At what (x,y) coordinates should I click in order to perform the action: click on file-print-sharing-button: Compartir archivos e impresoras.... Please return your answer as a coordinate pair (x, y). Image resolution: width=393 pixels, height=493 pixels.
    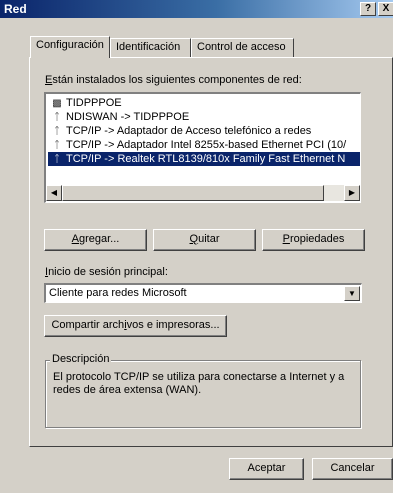
    Looking at the image, I should click on (135, 326).